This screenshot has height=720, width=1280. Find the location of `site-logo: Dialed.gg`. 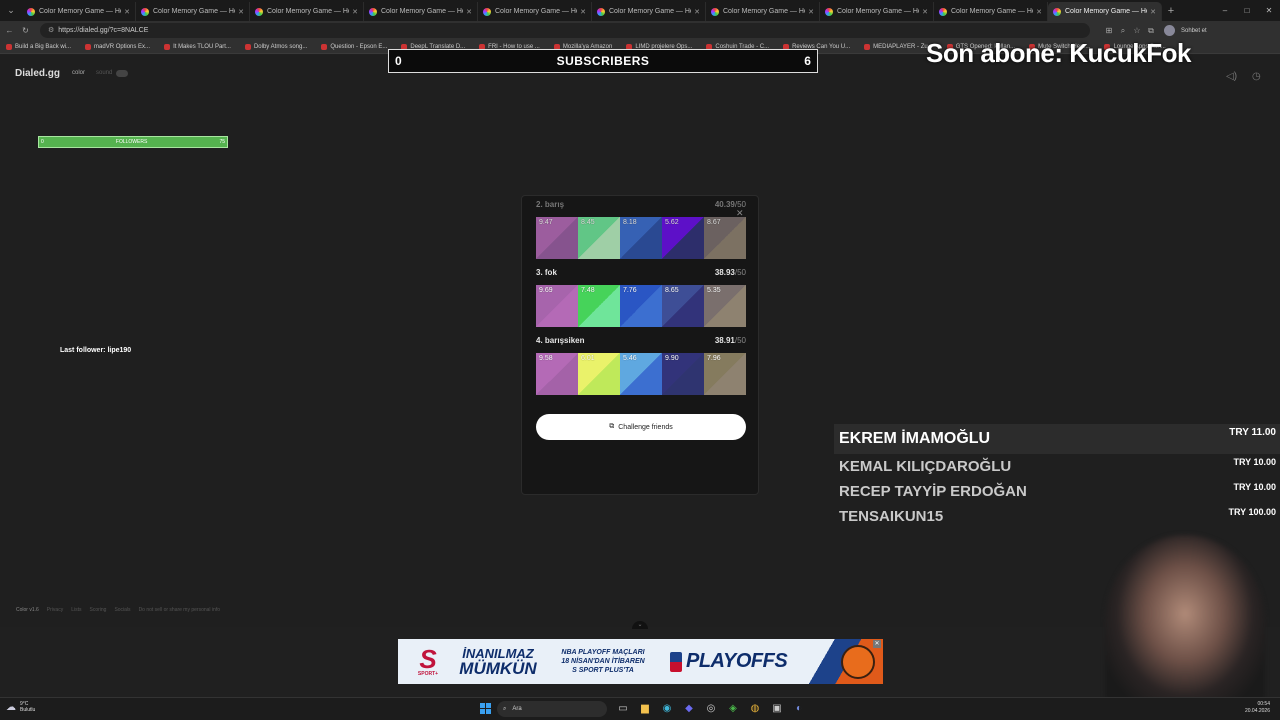

site-logo: Dialed.gg is located at coordinates (37, 73).